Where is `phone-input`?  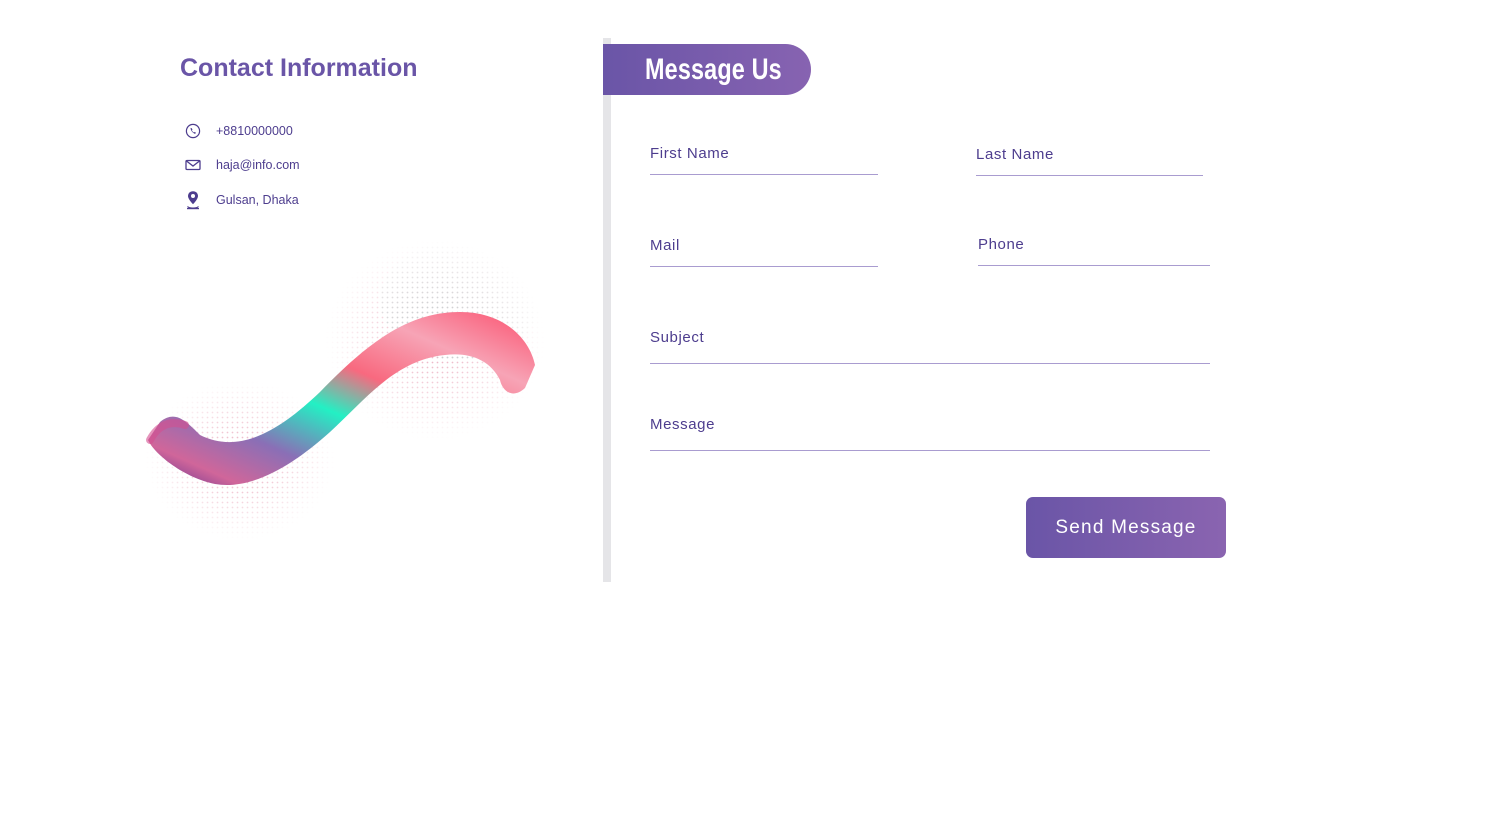
phone-input is located at coordinates (1094, 247).